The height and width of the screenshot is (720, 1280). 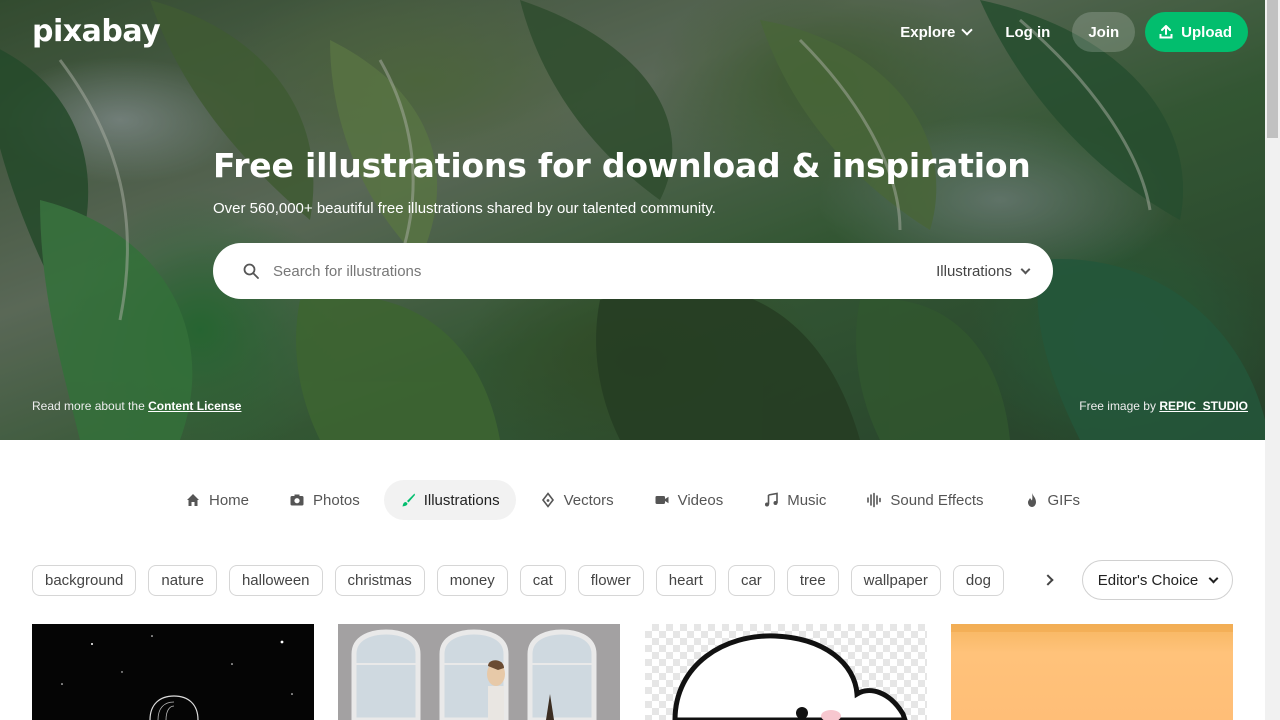 I want to click on upload-label: Upload, so click(x=1206, y=32).